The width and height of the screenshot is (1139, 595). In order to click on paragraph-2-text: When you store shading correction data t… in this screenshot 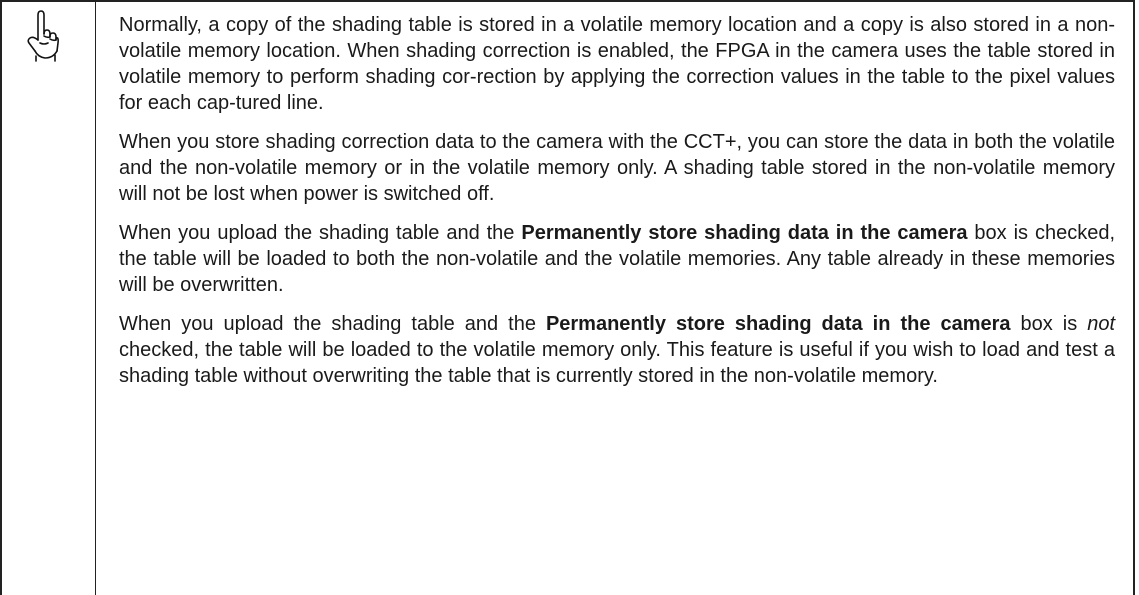, I will do `click(617, 168)`.